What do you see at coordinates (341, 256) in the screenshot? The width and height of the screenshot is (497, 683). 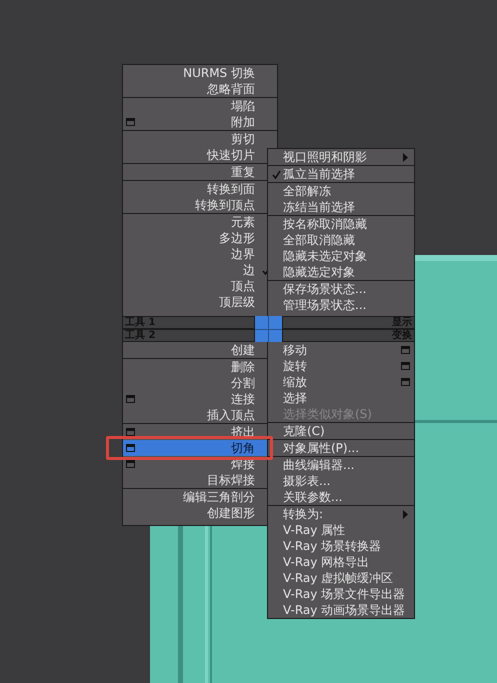 I see `menu-item: 隐藏未选定对象` at bounding box center [341, 256].